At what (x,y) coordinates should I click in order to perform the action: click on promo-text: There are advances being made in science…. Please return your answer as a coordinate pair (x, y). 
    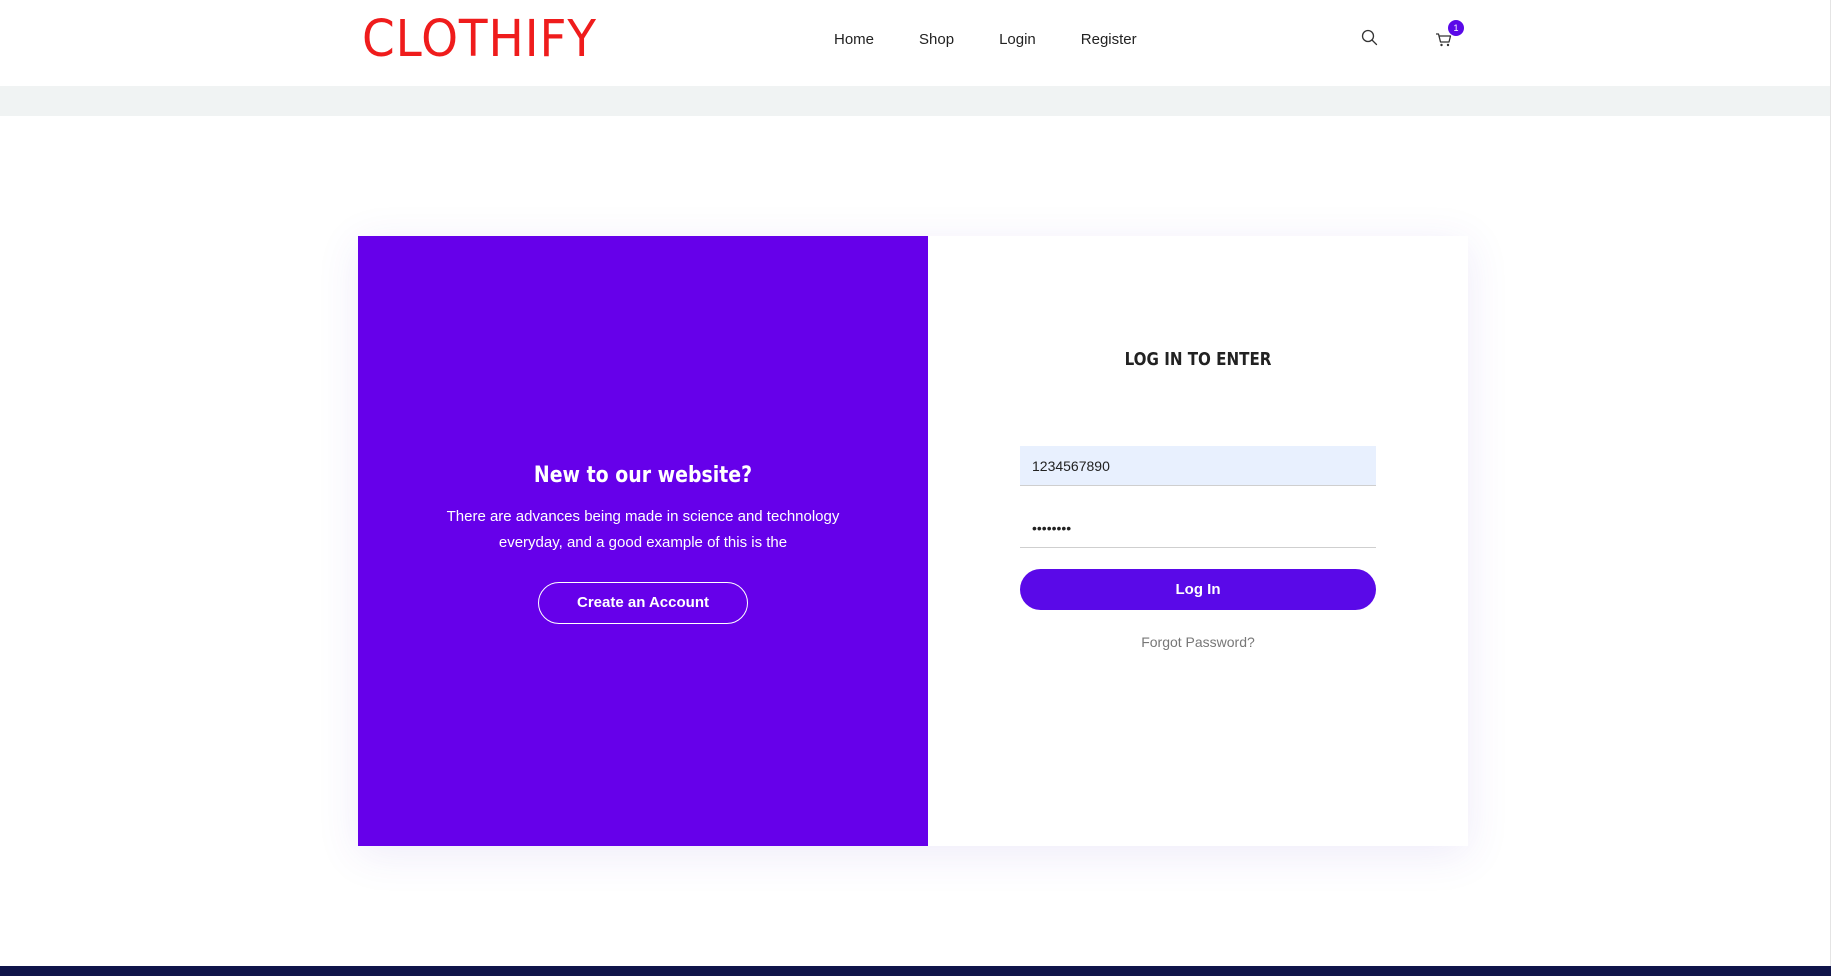
    Looking at the image, I should click on (643, 529).